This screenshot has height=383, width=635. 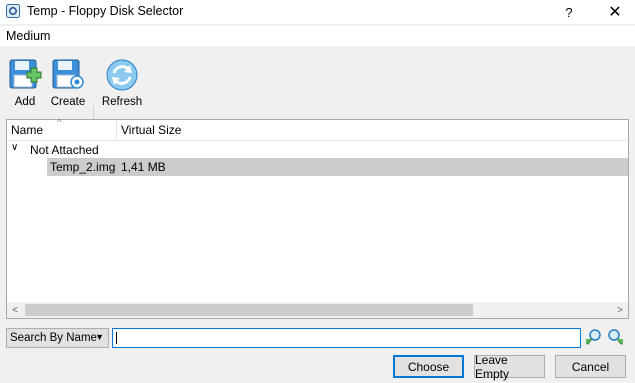 What do you see at coordinates (59, 122) in the screenshot?
I see `sort-indicator-icon: ^` at bounding box center [59, 122].